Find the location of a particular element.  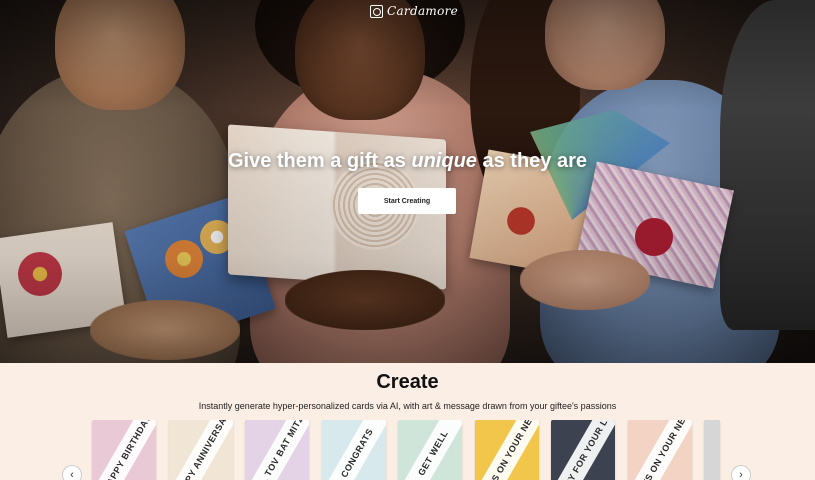

occasion-card: CONGRATS is located at coordinates (353, 450).